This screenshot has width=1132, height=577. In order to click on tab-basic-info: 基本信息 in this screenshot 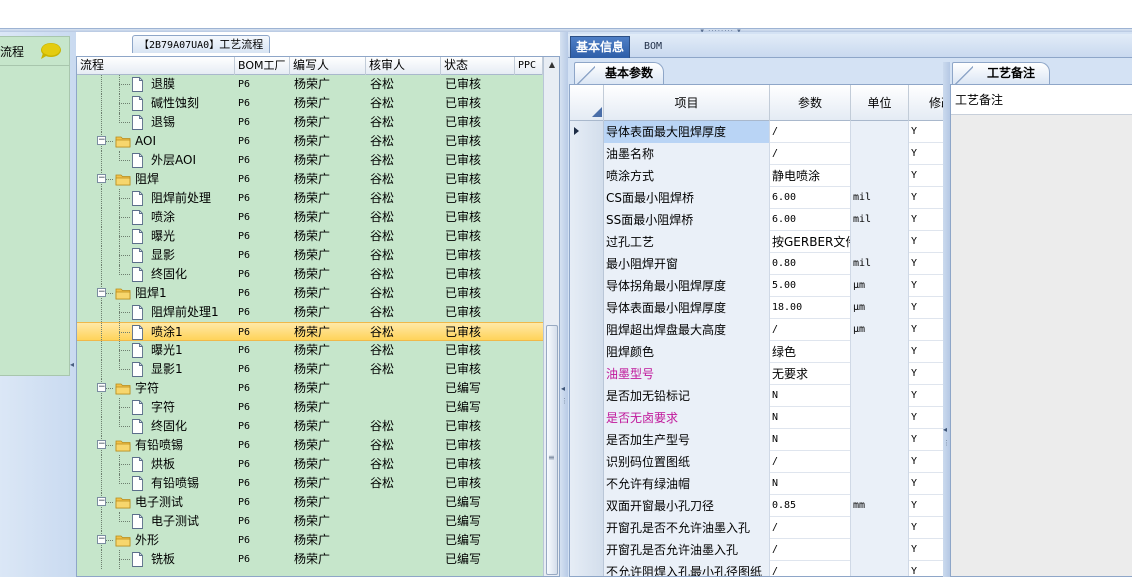, I will do `click(600, 47)`.